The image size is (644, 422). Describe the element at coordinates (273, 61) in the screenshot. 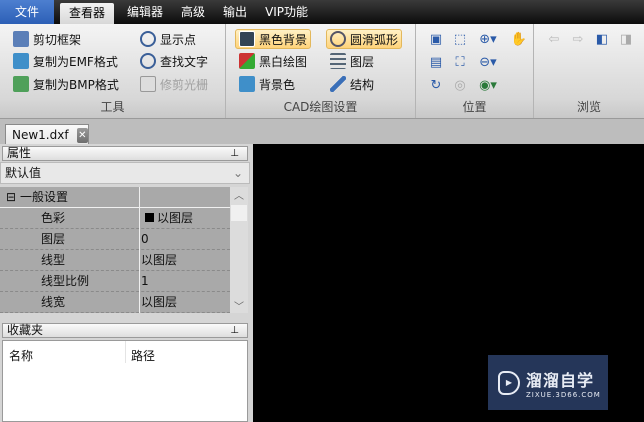

I see `bw-drawing-button: 黑白绘图` at that location.